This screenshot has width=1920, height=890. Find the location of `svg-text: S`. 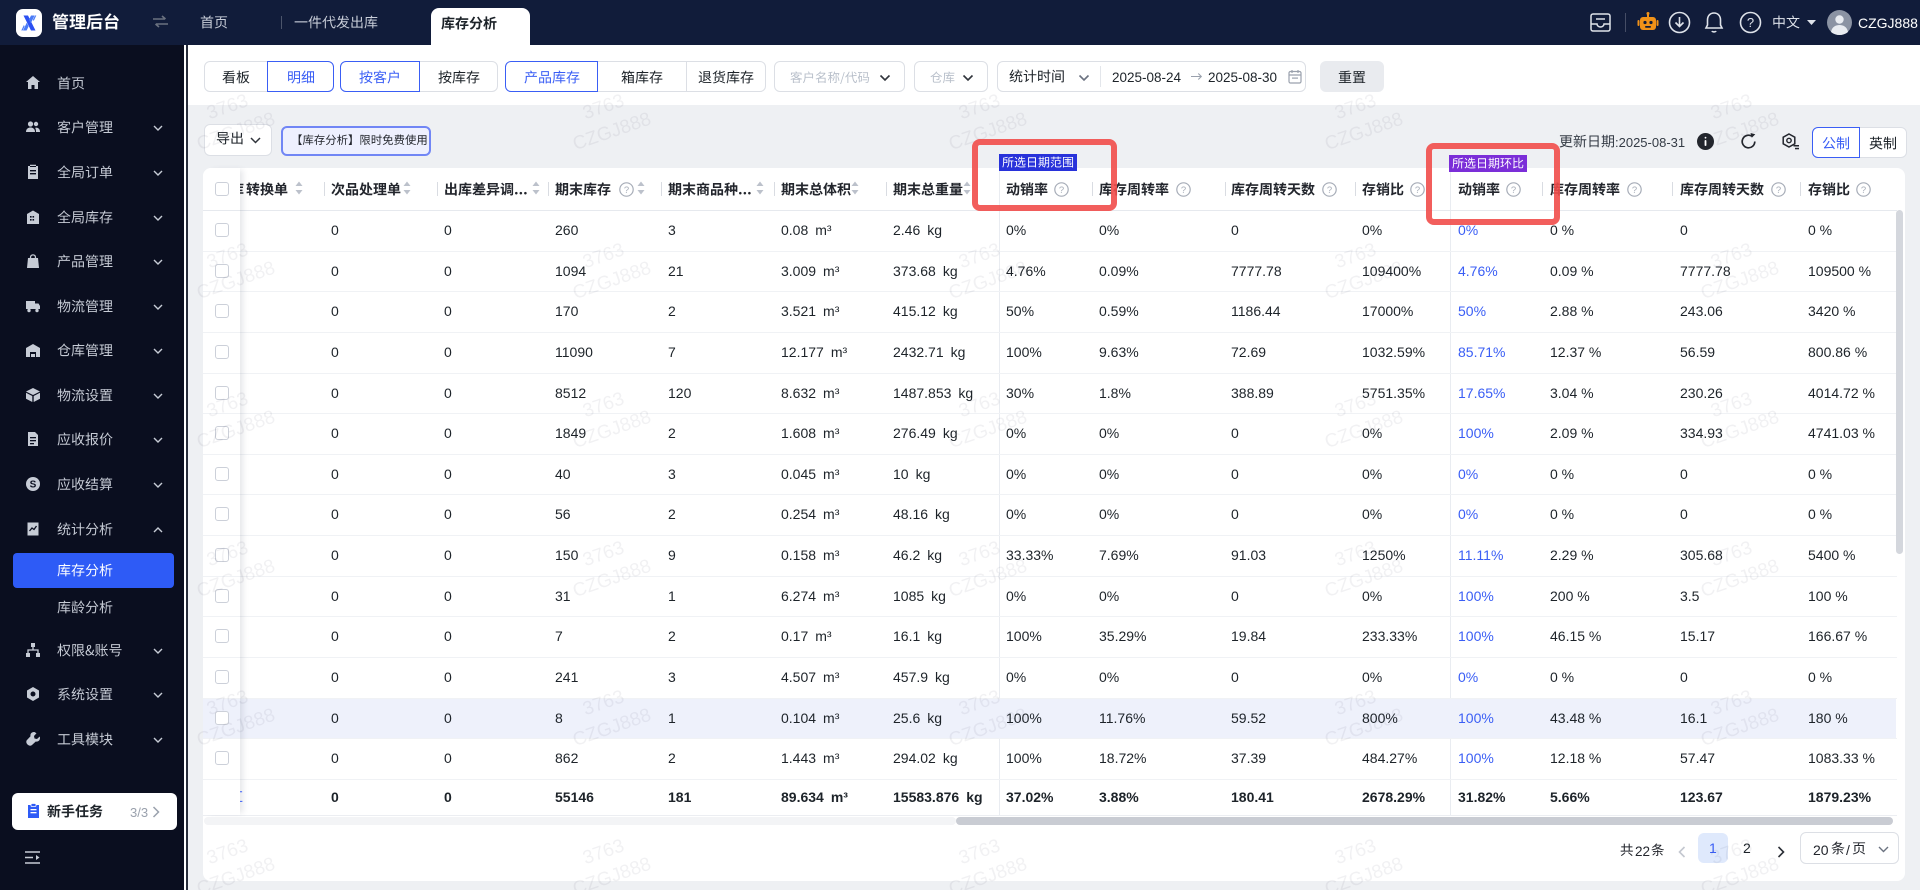

svg-text: S is located at coordinates (33, 485).